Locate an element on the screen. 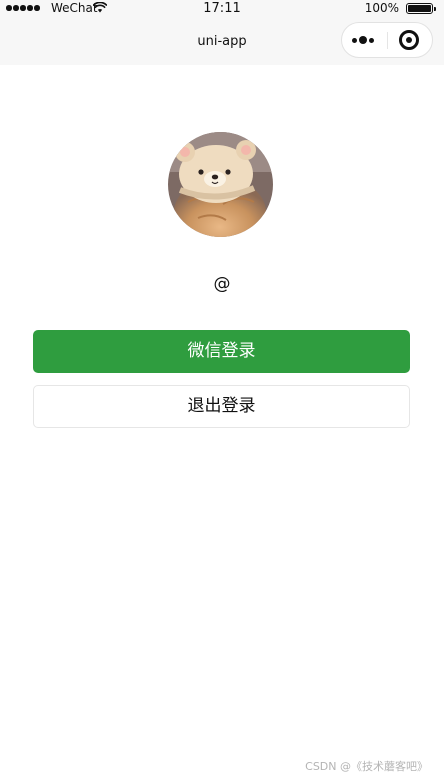 The width and height of the screenshot is (444, 782). logout-button: 退出登录 is located at coordinates (221, 406).